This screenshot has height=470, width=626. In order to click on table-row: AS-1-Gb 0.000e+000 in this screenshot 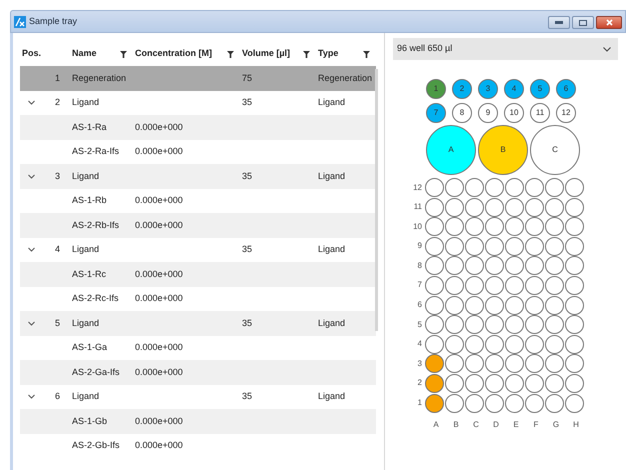, I will do `click(198, 421)`.